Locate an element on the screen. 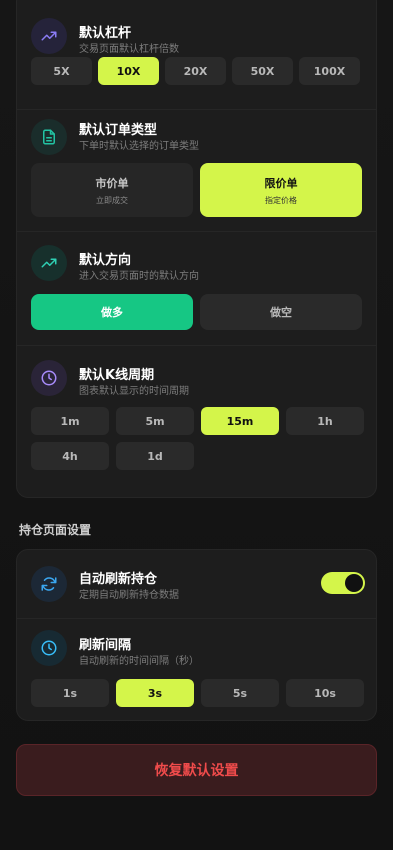 This screenshot has width=393, height=850. direction-title: 默认方向 is located at coordinates (105, 260).